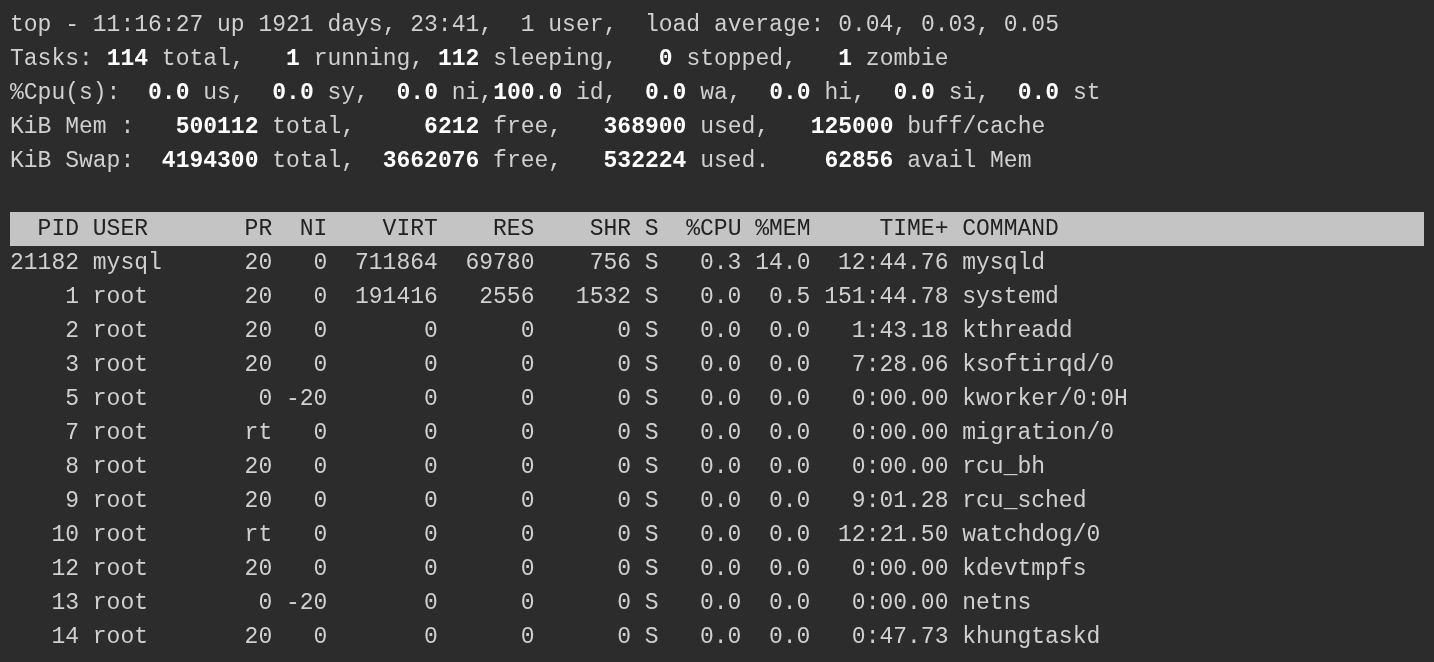  What do you see at coordinates (1032, 637) in the screenshot?
I see `table-cell-text: khungtaskd` at bounding box center [1032, 637].